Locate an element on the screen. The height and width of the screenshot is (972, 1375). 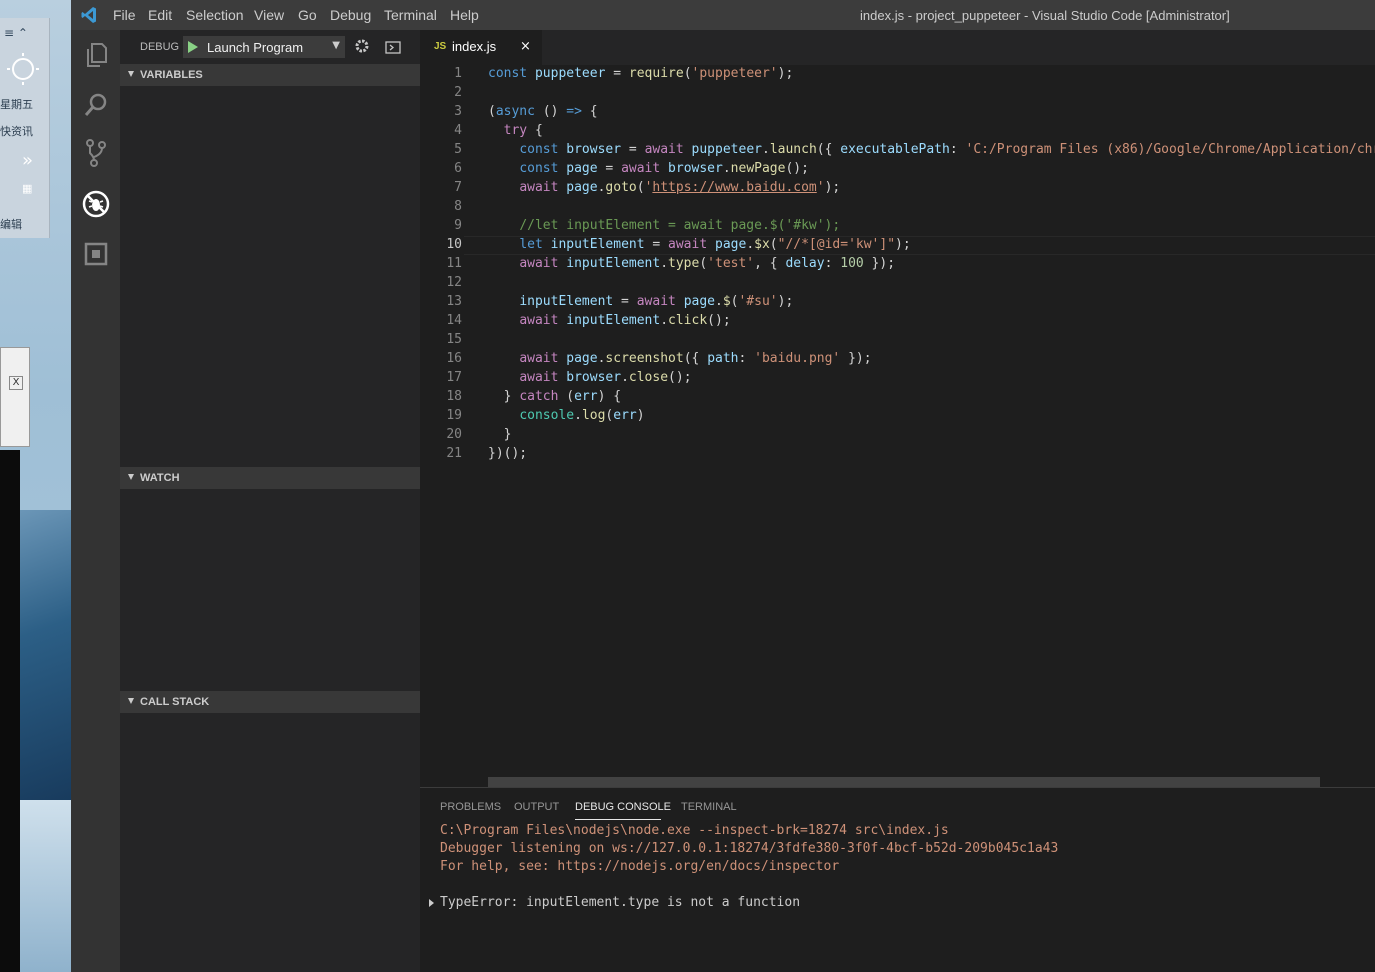
launch-config-select: Launch Program ▼ is located at coordinates (264, 47).